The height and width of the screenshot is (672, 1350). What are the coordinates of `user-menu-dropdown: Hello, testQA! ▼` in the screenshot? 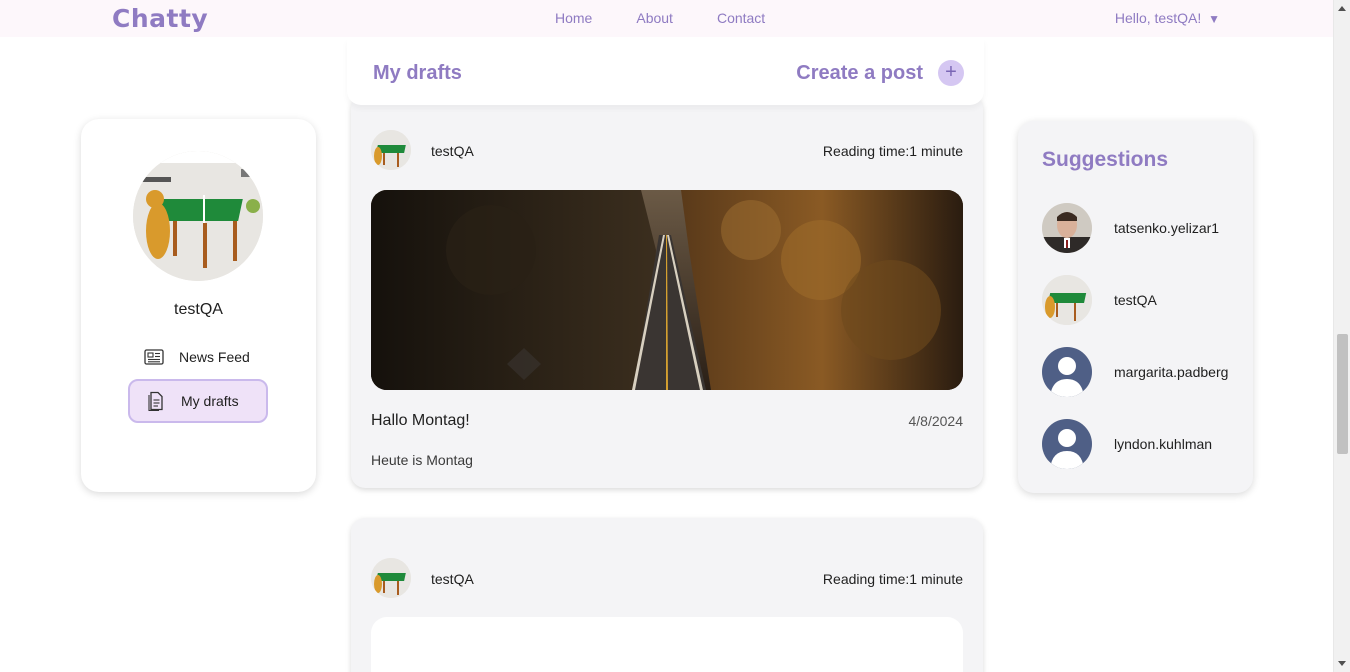 It's located at (1167, 18).